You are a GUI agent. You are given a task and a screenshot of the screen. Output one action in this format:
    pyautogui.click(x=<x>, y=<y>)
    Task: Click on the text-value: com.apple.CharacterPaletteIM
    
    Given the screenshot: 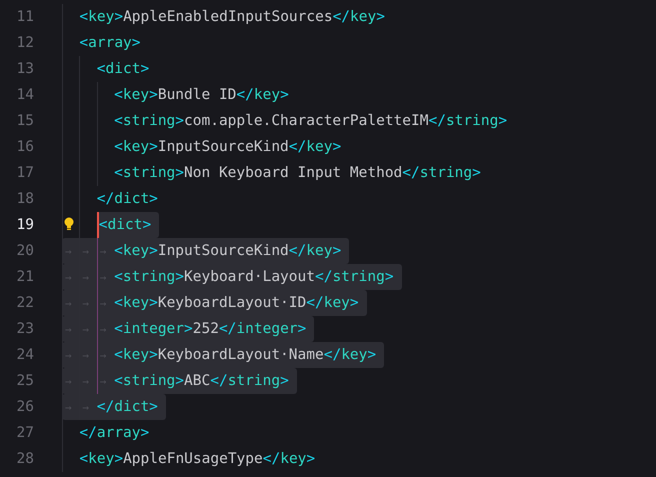 What is the action you would take?
    pyautogui.click(x=306, y=121)
    